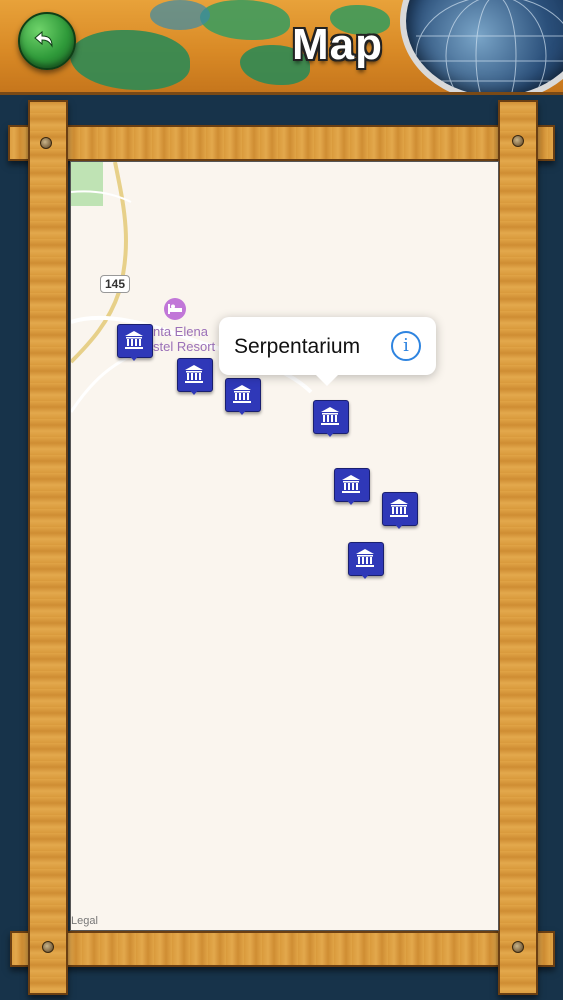 The width and height of the screenshot is (563, 1000). I want to click on museum-pin-selected, so click(331, 419).